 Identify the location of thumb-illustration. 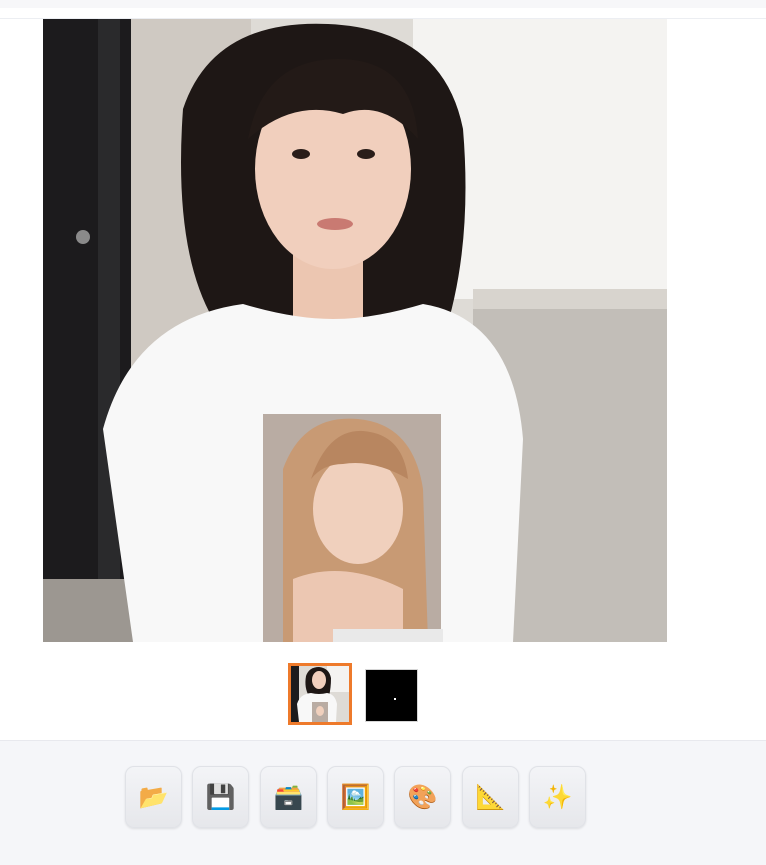
(320, 694).